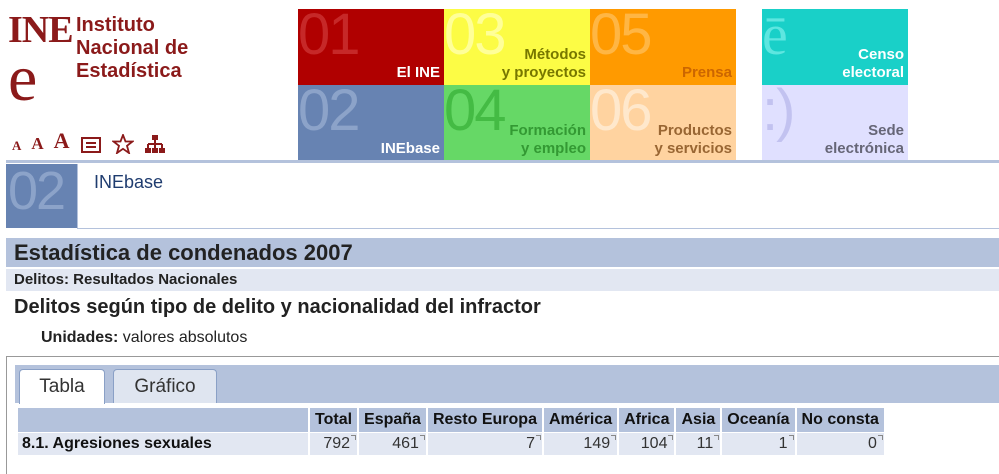 This screenshot has width=999, height=474. I want to click on nav-tile-prensa: 05 Prensa, so click(663, 47).